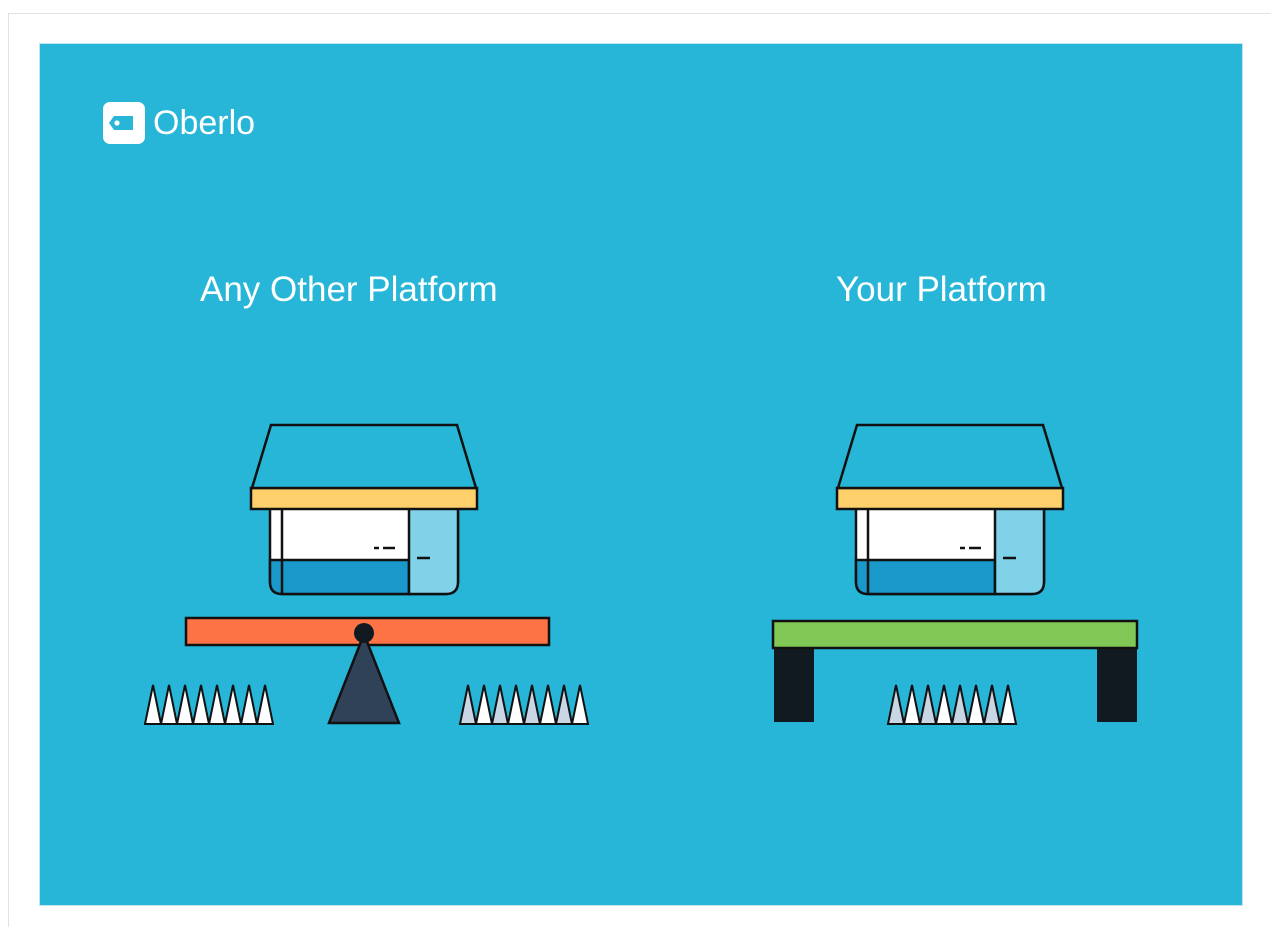 The height and width of the screenshot is (927, 1271). I want to click on spikes-left-inner, so click(524, 704).